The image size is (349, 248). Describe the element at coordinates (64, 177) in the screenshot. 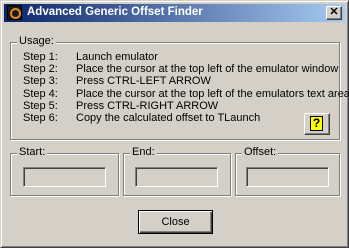

I see `start-field` at that location.